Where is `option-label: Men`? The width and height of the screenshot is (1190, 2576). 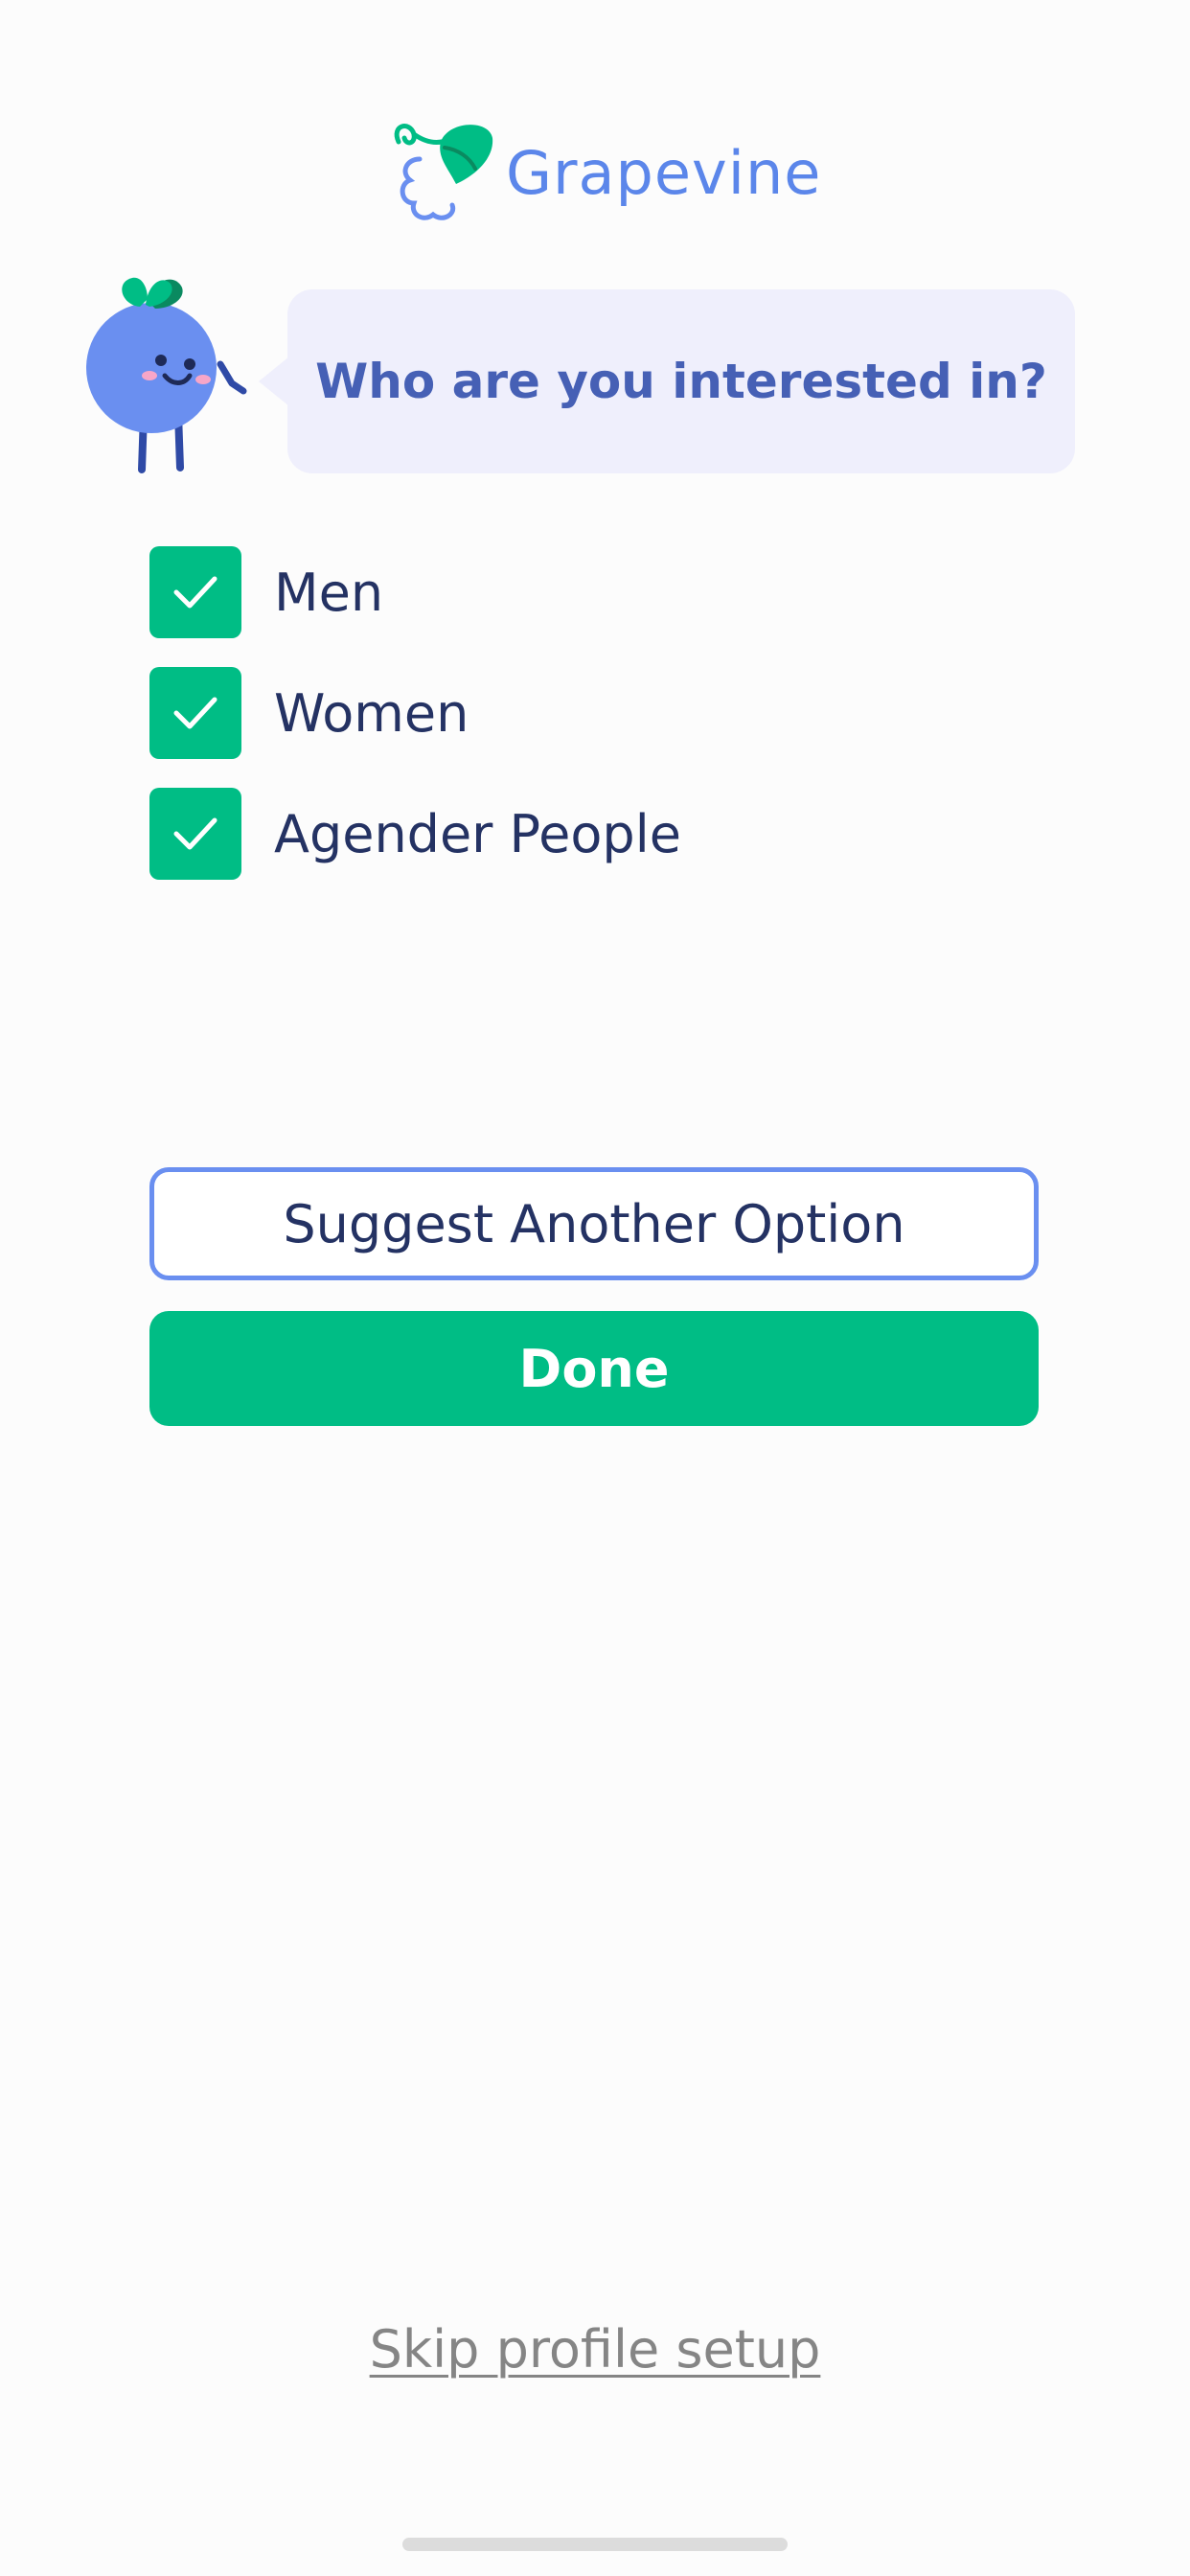 option-label: Men is located at coordinates (329, 592).